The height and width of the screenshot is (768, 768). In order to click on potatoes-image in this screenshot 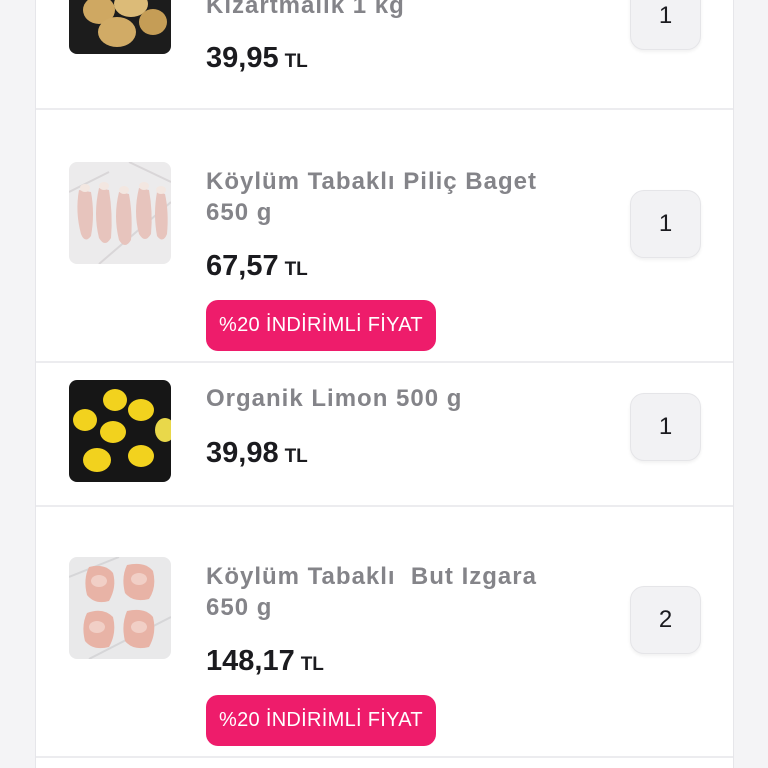, I will do `click(120, 27)`.